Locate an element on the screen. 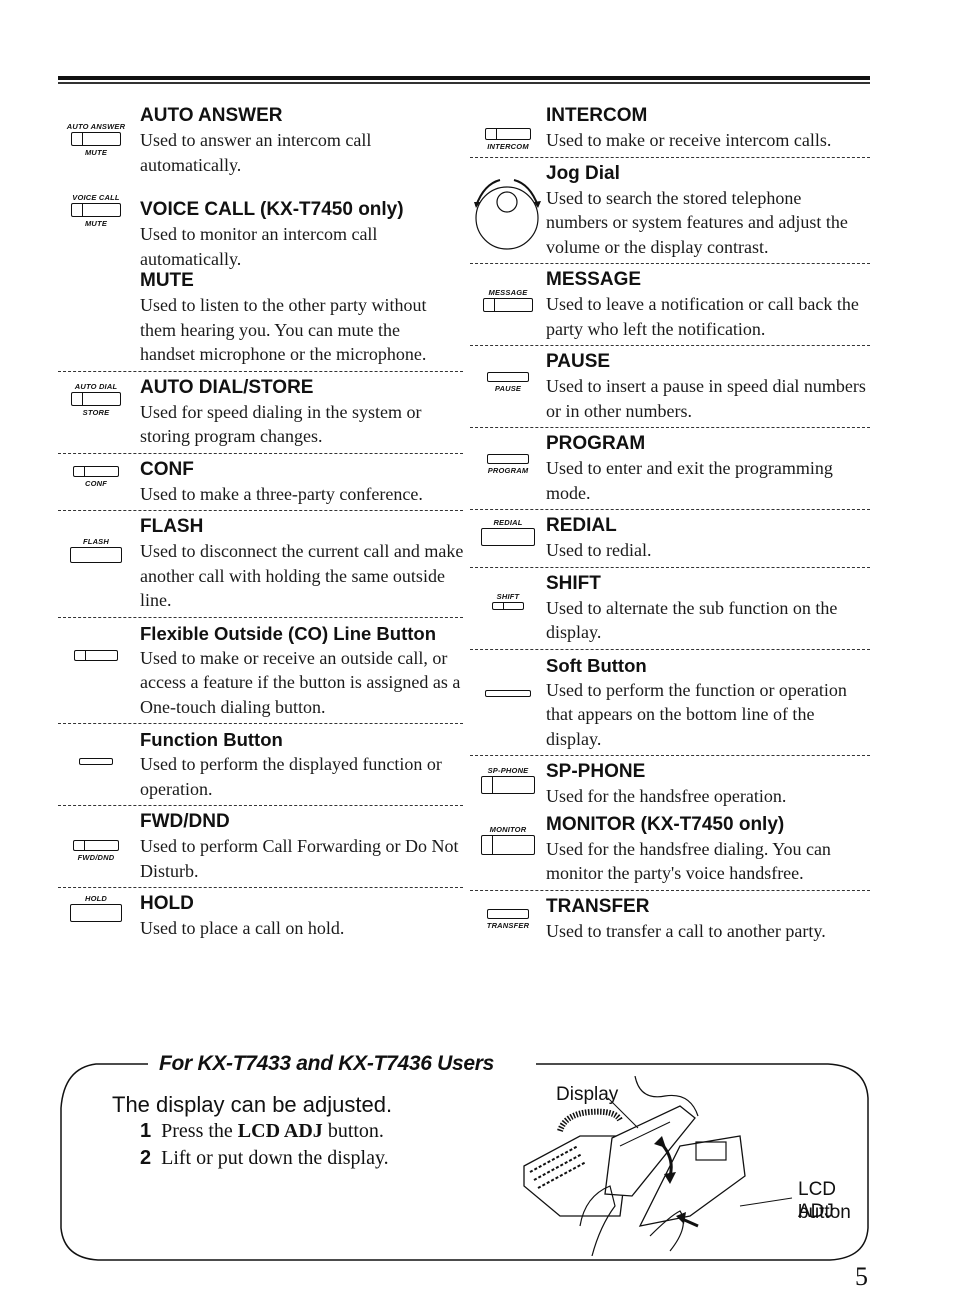 The height and width of the screenshot is (1292, 954). lcd-adj-label-line2: button is located at coordinates (824, 1212).